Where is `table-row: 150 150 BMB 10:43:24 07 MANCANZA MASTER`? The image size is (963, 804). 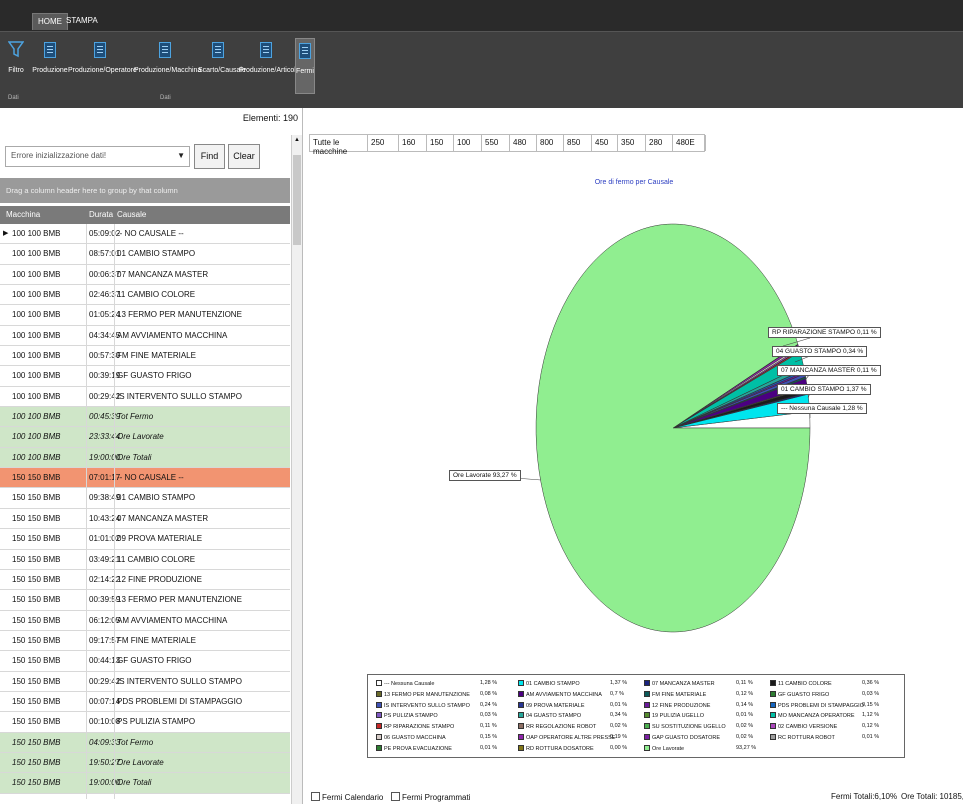
table-row: 150 150 BMB 10:43:24 07 MANCANZA MASTER is located at coordinates (145, 519).